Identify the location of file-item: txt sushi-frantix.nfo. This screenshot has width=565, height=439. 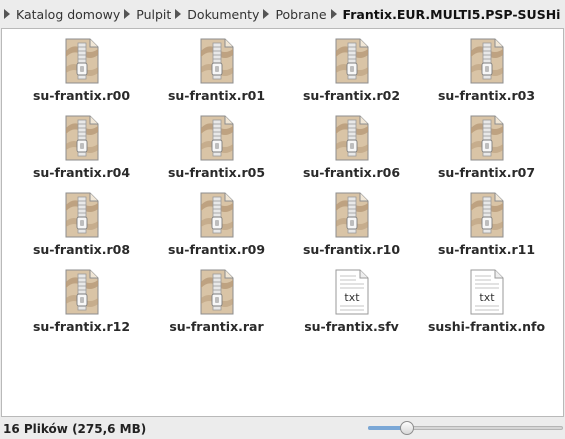
(486, 306).